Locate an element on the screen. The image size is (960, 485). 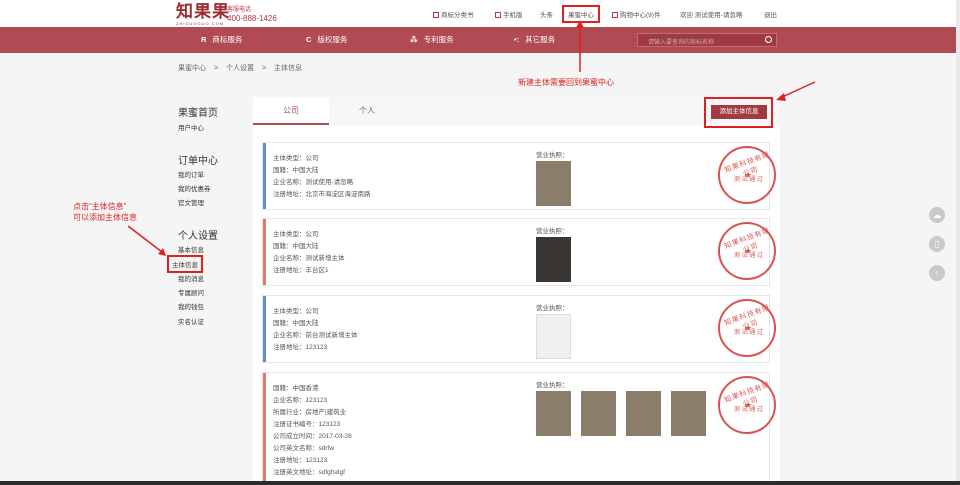
chat-icon: ☁ is located at coordinates (937, 215).